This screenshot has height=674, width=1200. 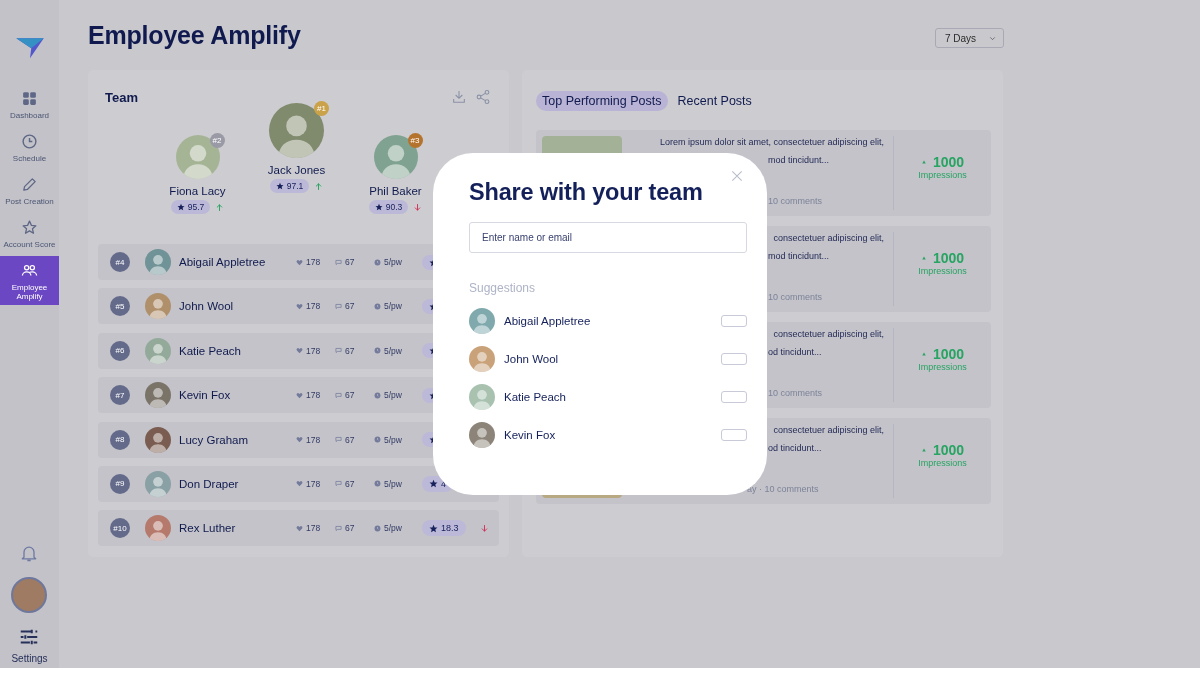 I want to click on member-name: Fiona Lacy, so click(x=197, y=191).